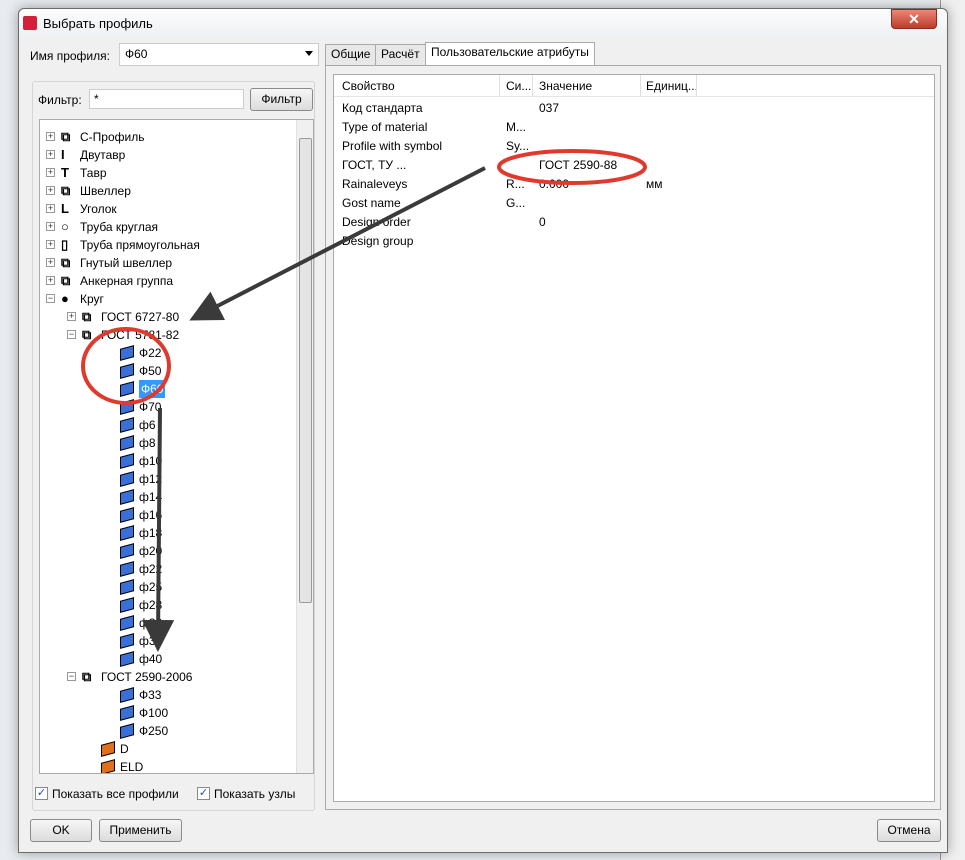 This screenshot has height=860, width=965. I want to click on filter-input: *, so click(166, 99).